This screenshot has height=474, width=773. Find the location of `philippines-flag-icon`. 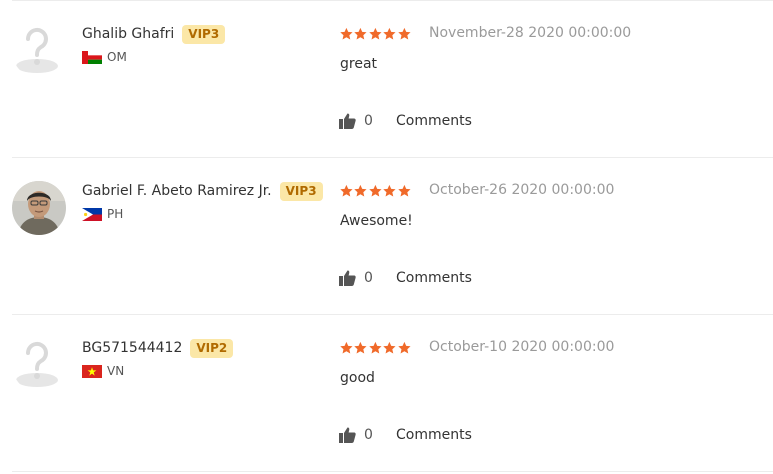

philippines-flag-icon is located at coordinates (92, 214).